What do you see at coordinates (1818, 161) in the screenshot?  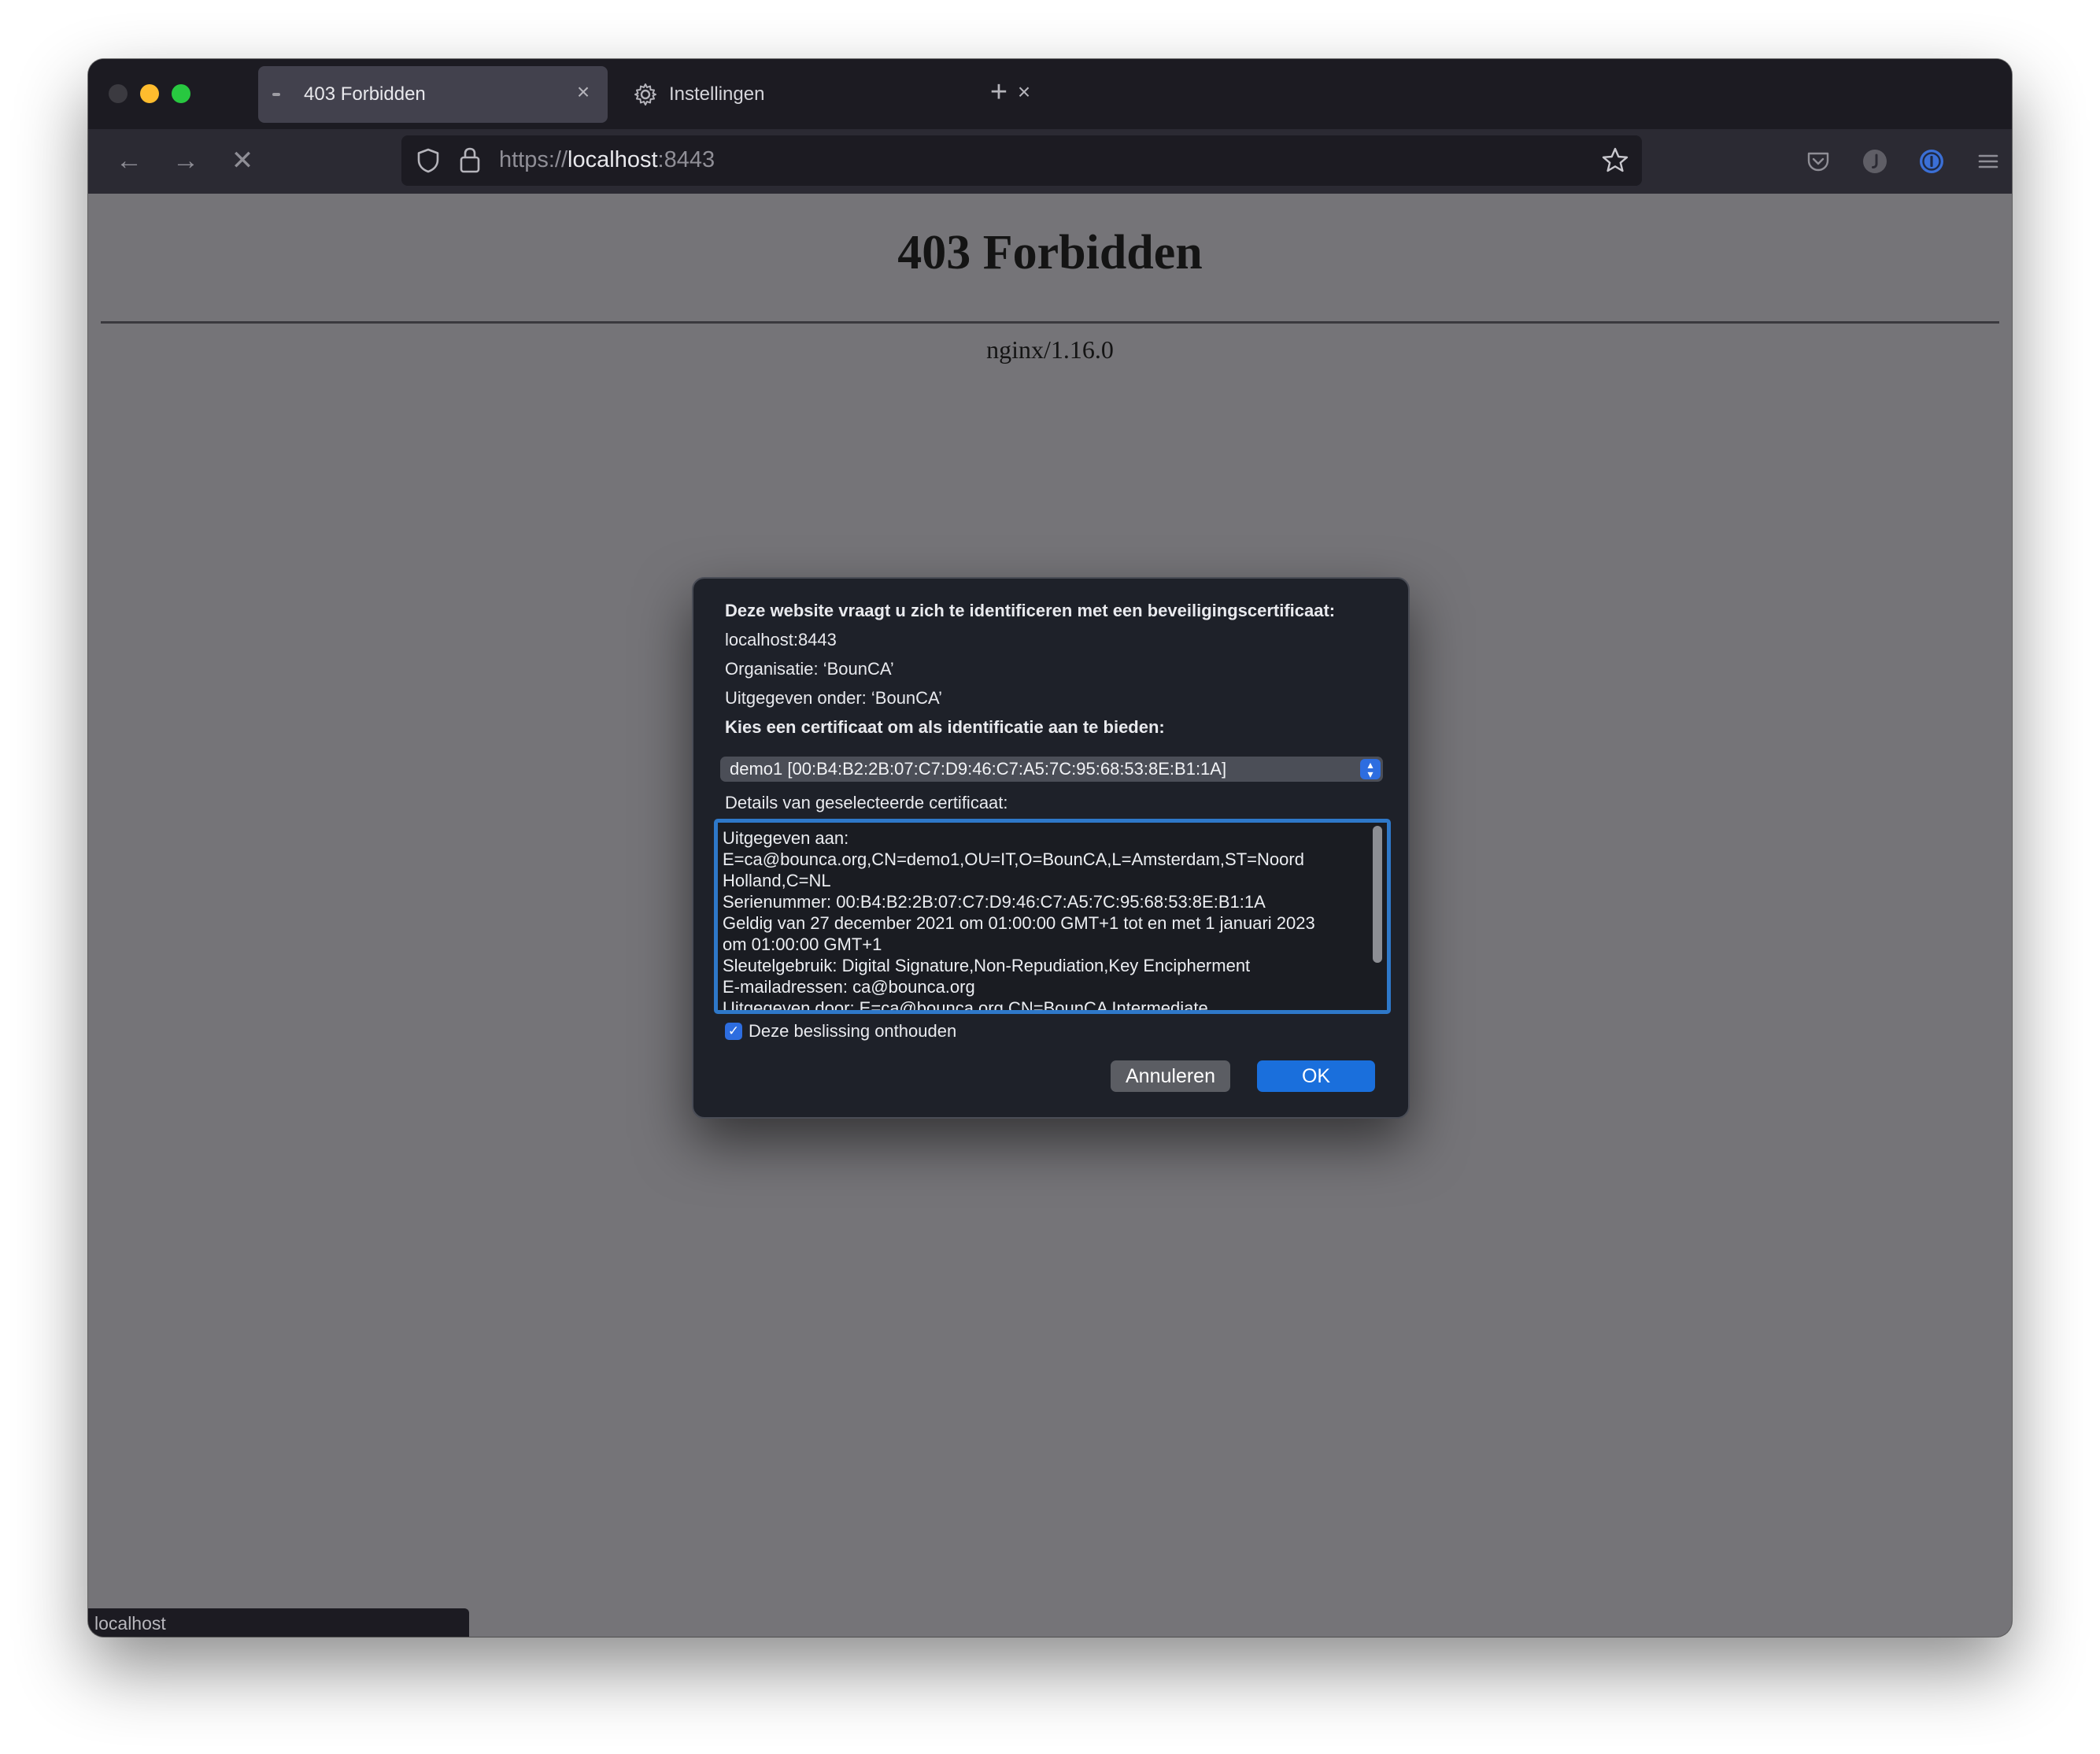 I see `pocket-icon` at bounding box center [1818, 161].